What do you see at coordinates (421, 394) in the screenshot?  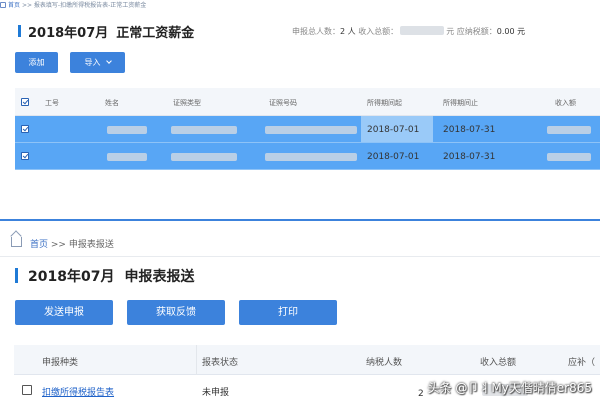 I see `taxpayer-count: 2` at bounding box center [421, 394].